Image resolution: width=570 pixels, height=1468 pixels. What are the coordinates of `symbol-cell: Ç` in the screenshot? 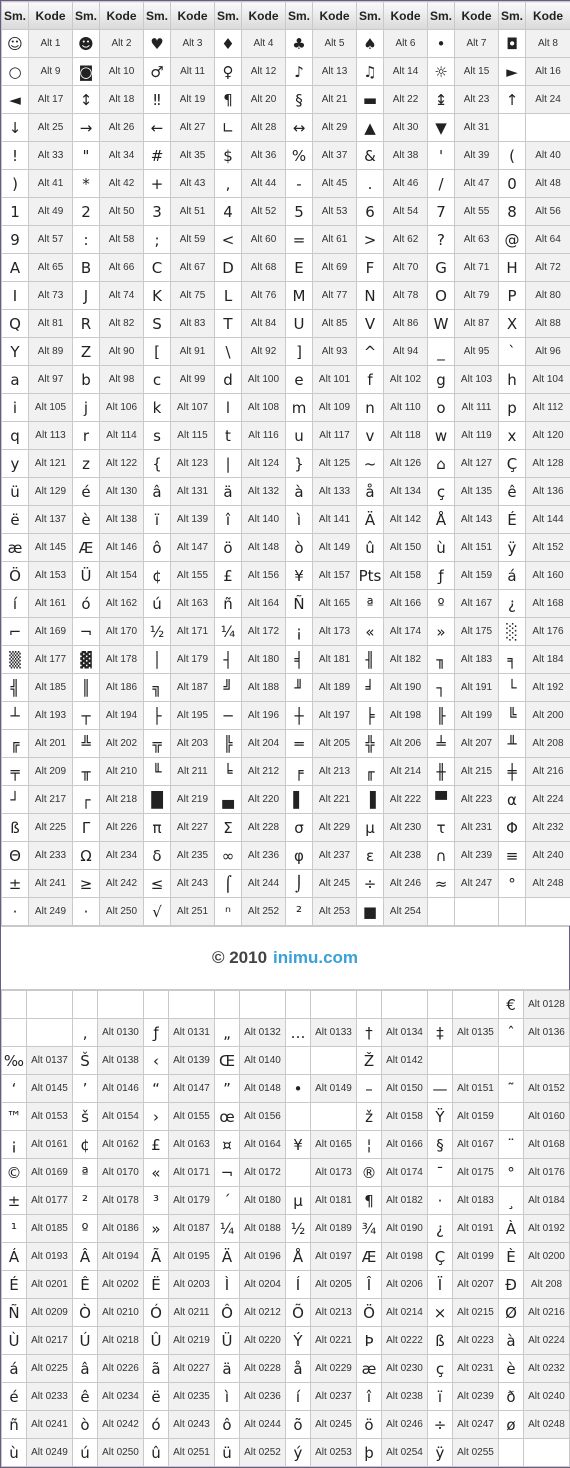 It's located at (512, 464).